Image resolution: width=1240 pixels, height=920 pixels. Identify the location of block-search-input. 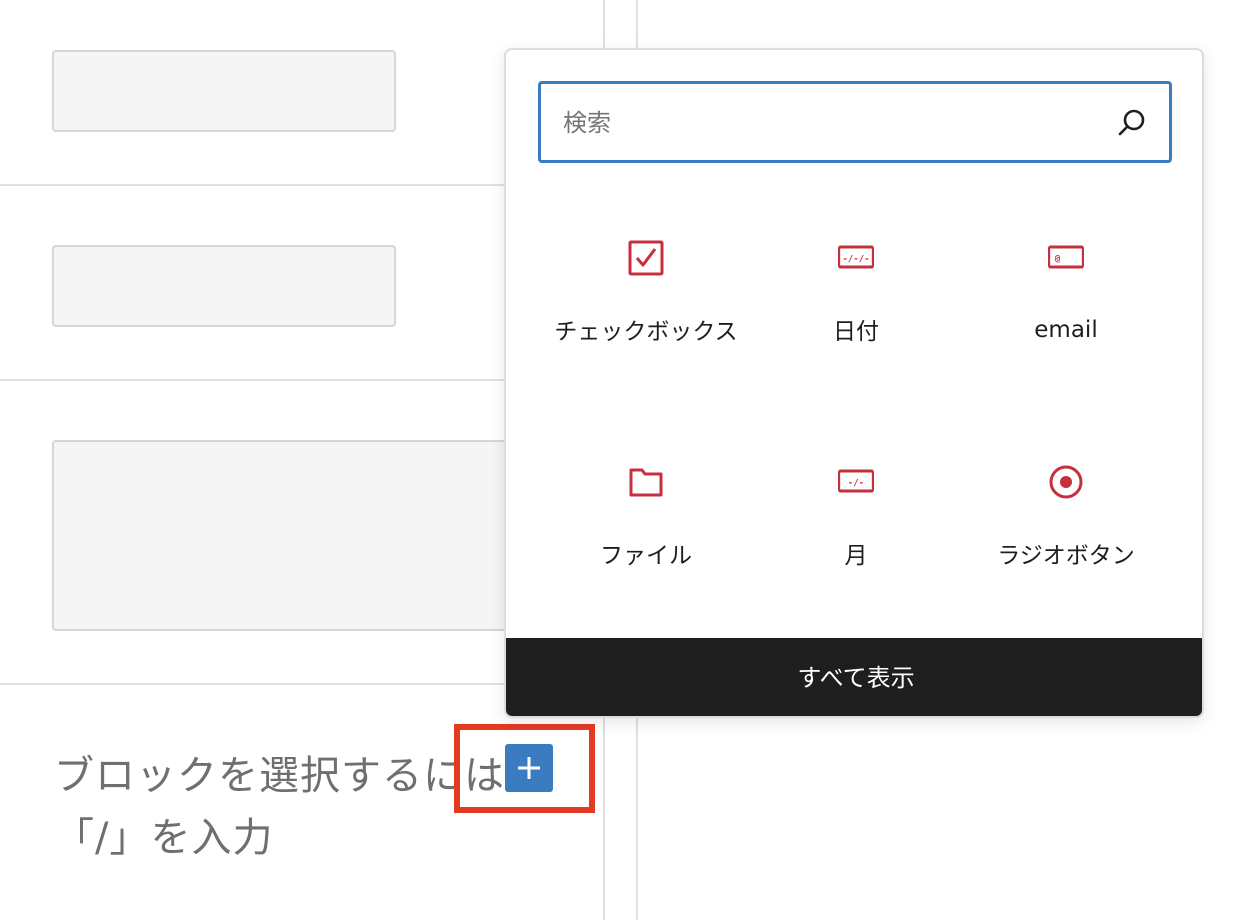
(833, 123).